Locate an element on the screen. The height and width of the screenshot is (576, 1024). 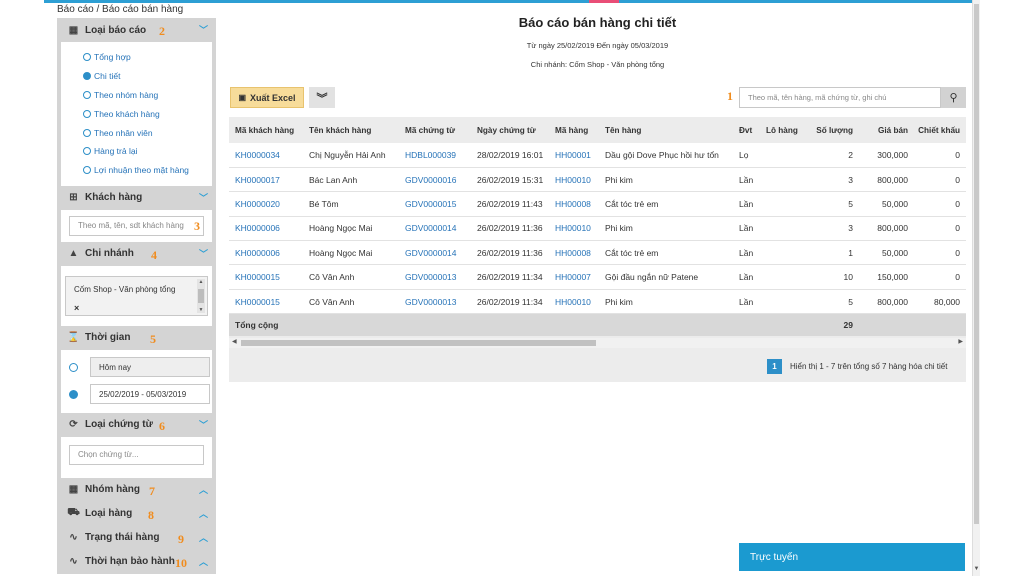
column-header: Mã hàng is located at coordinates (574, 130).